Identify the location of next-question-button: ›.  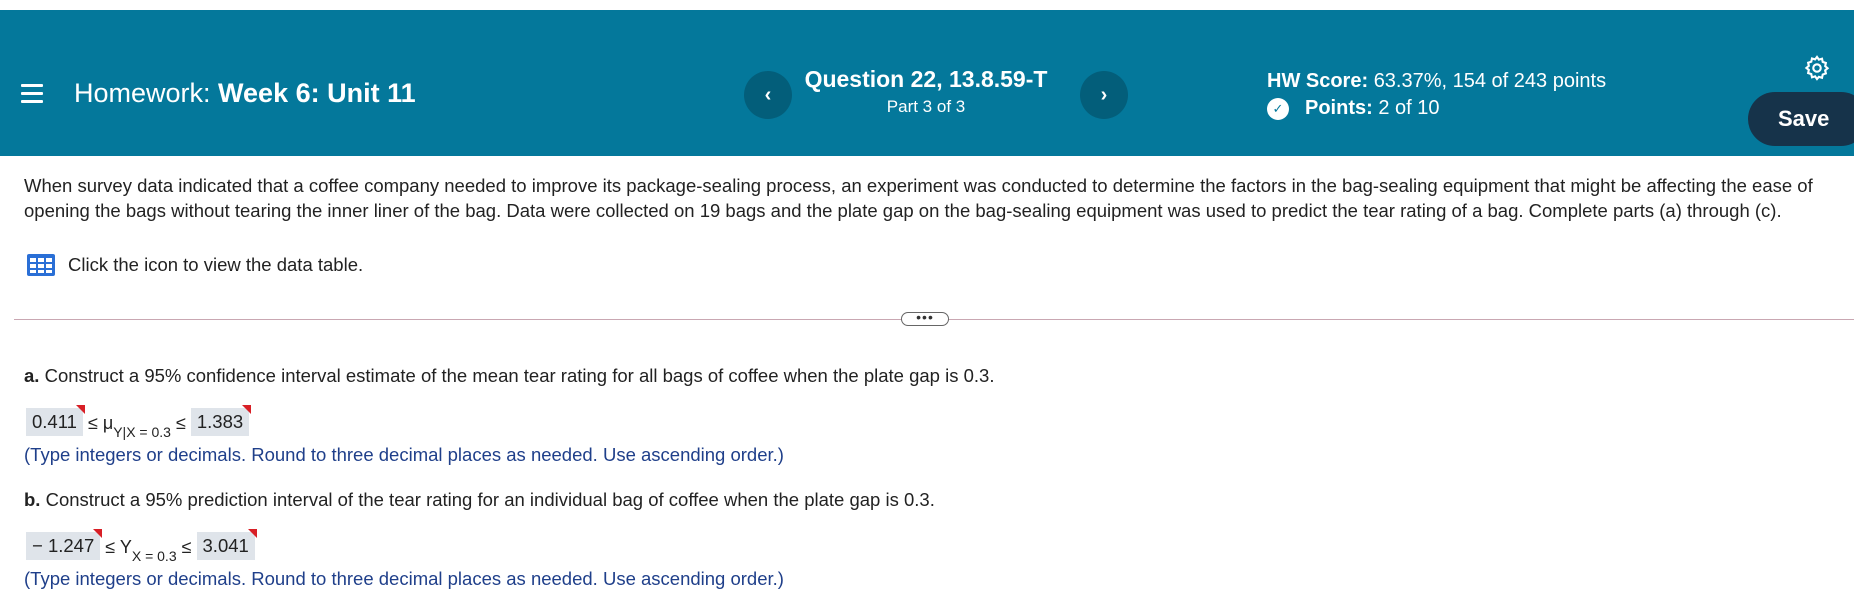
(1104, 95).